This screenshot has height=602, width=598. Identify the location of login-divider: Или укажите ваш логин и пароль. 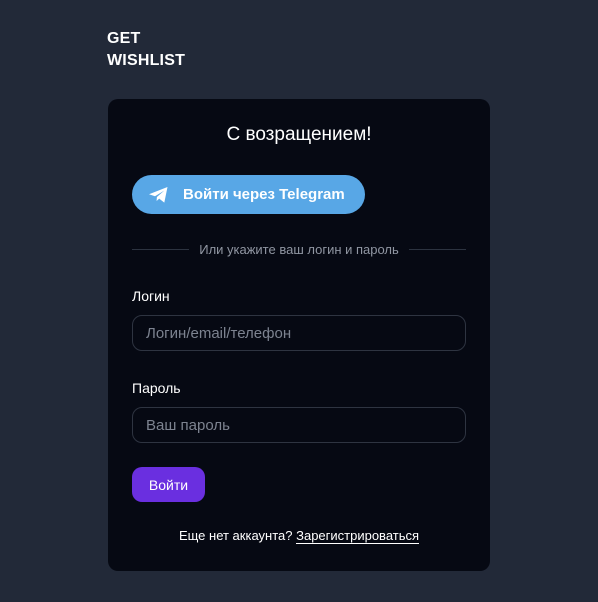
(299, 249).